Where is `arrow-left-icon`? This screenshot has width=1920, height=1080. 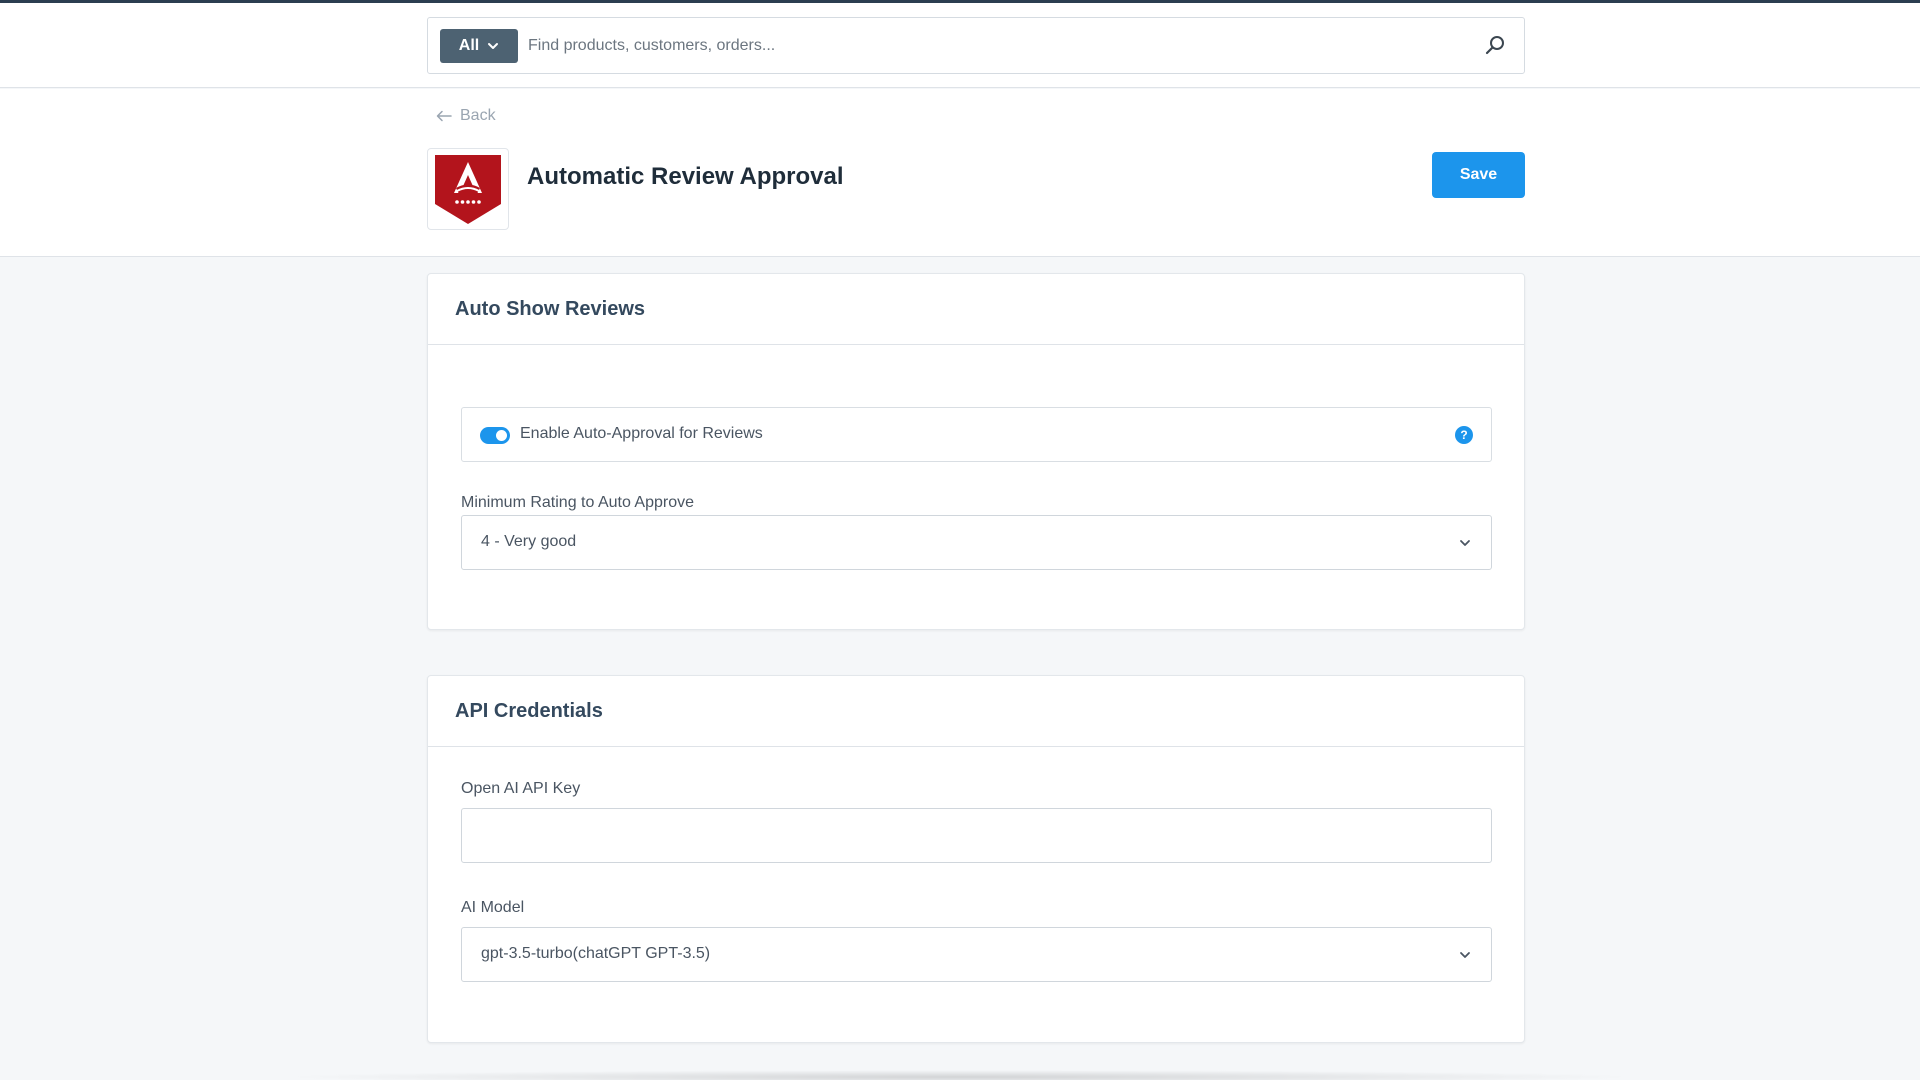
arrow-left-icon is located at coordinates (444, 116).